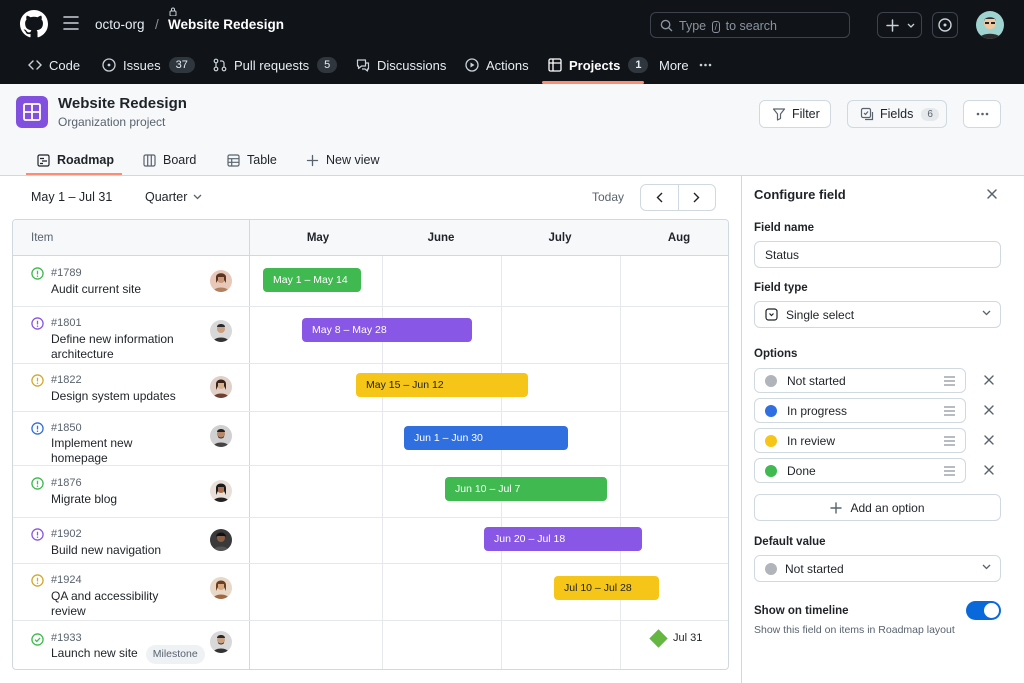 This screenshot has height=683, width=1024. Describe the element at coordinates (497, 65) in the screenshot. I see `tab-actions: Actions` at that location.